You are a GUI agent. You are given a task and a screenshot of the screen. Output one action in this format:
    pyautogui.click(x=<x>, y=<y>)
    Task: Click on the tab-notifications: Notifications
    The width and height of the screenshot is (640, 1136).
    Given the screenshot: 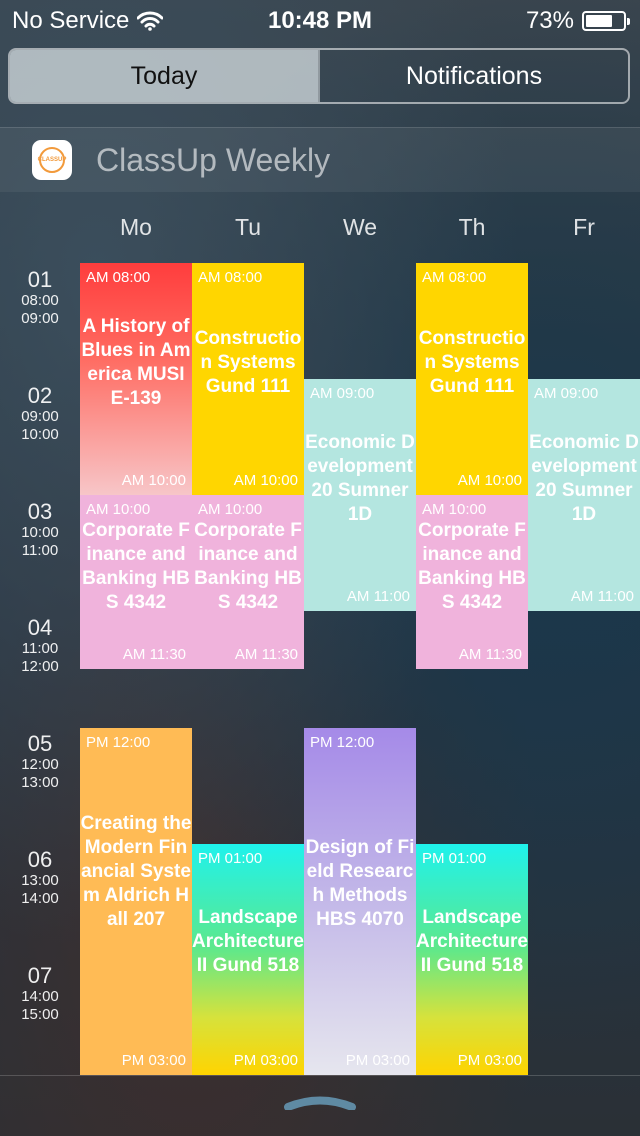 What is the action you would take?
    pyautogui.click(x=473, y=76)
    